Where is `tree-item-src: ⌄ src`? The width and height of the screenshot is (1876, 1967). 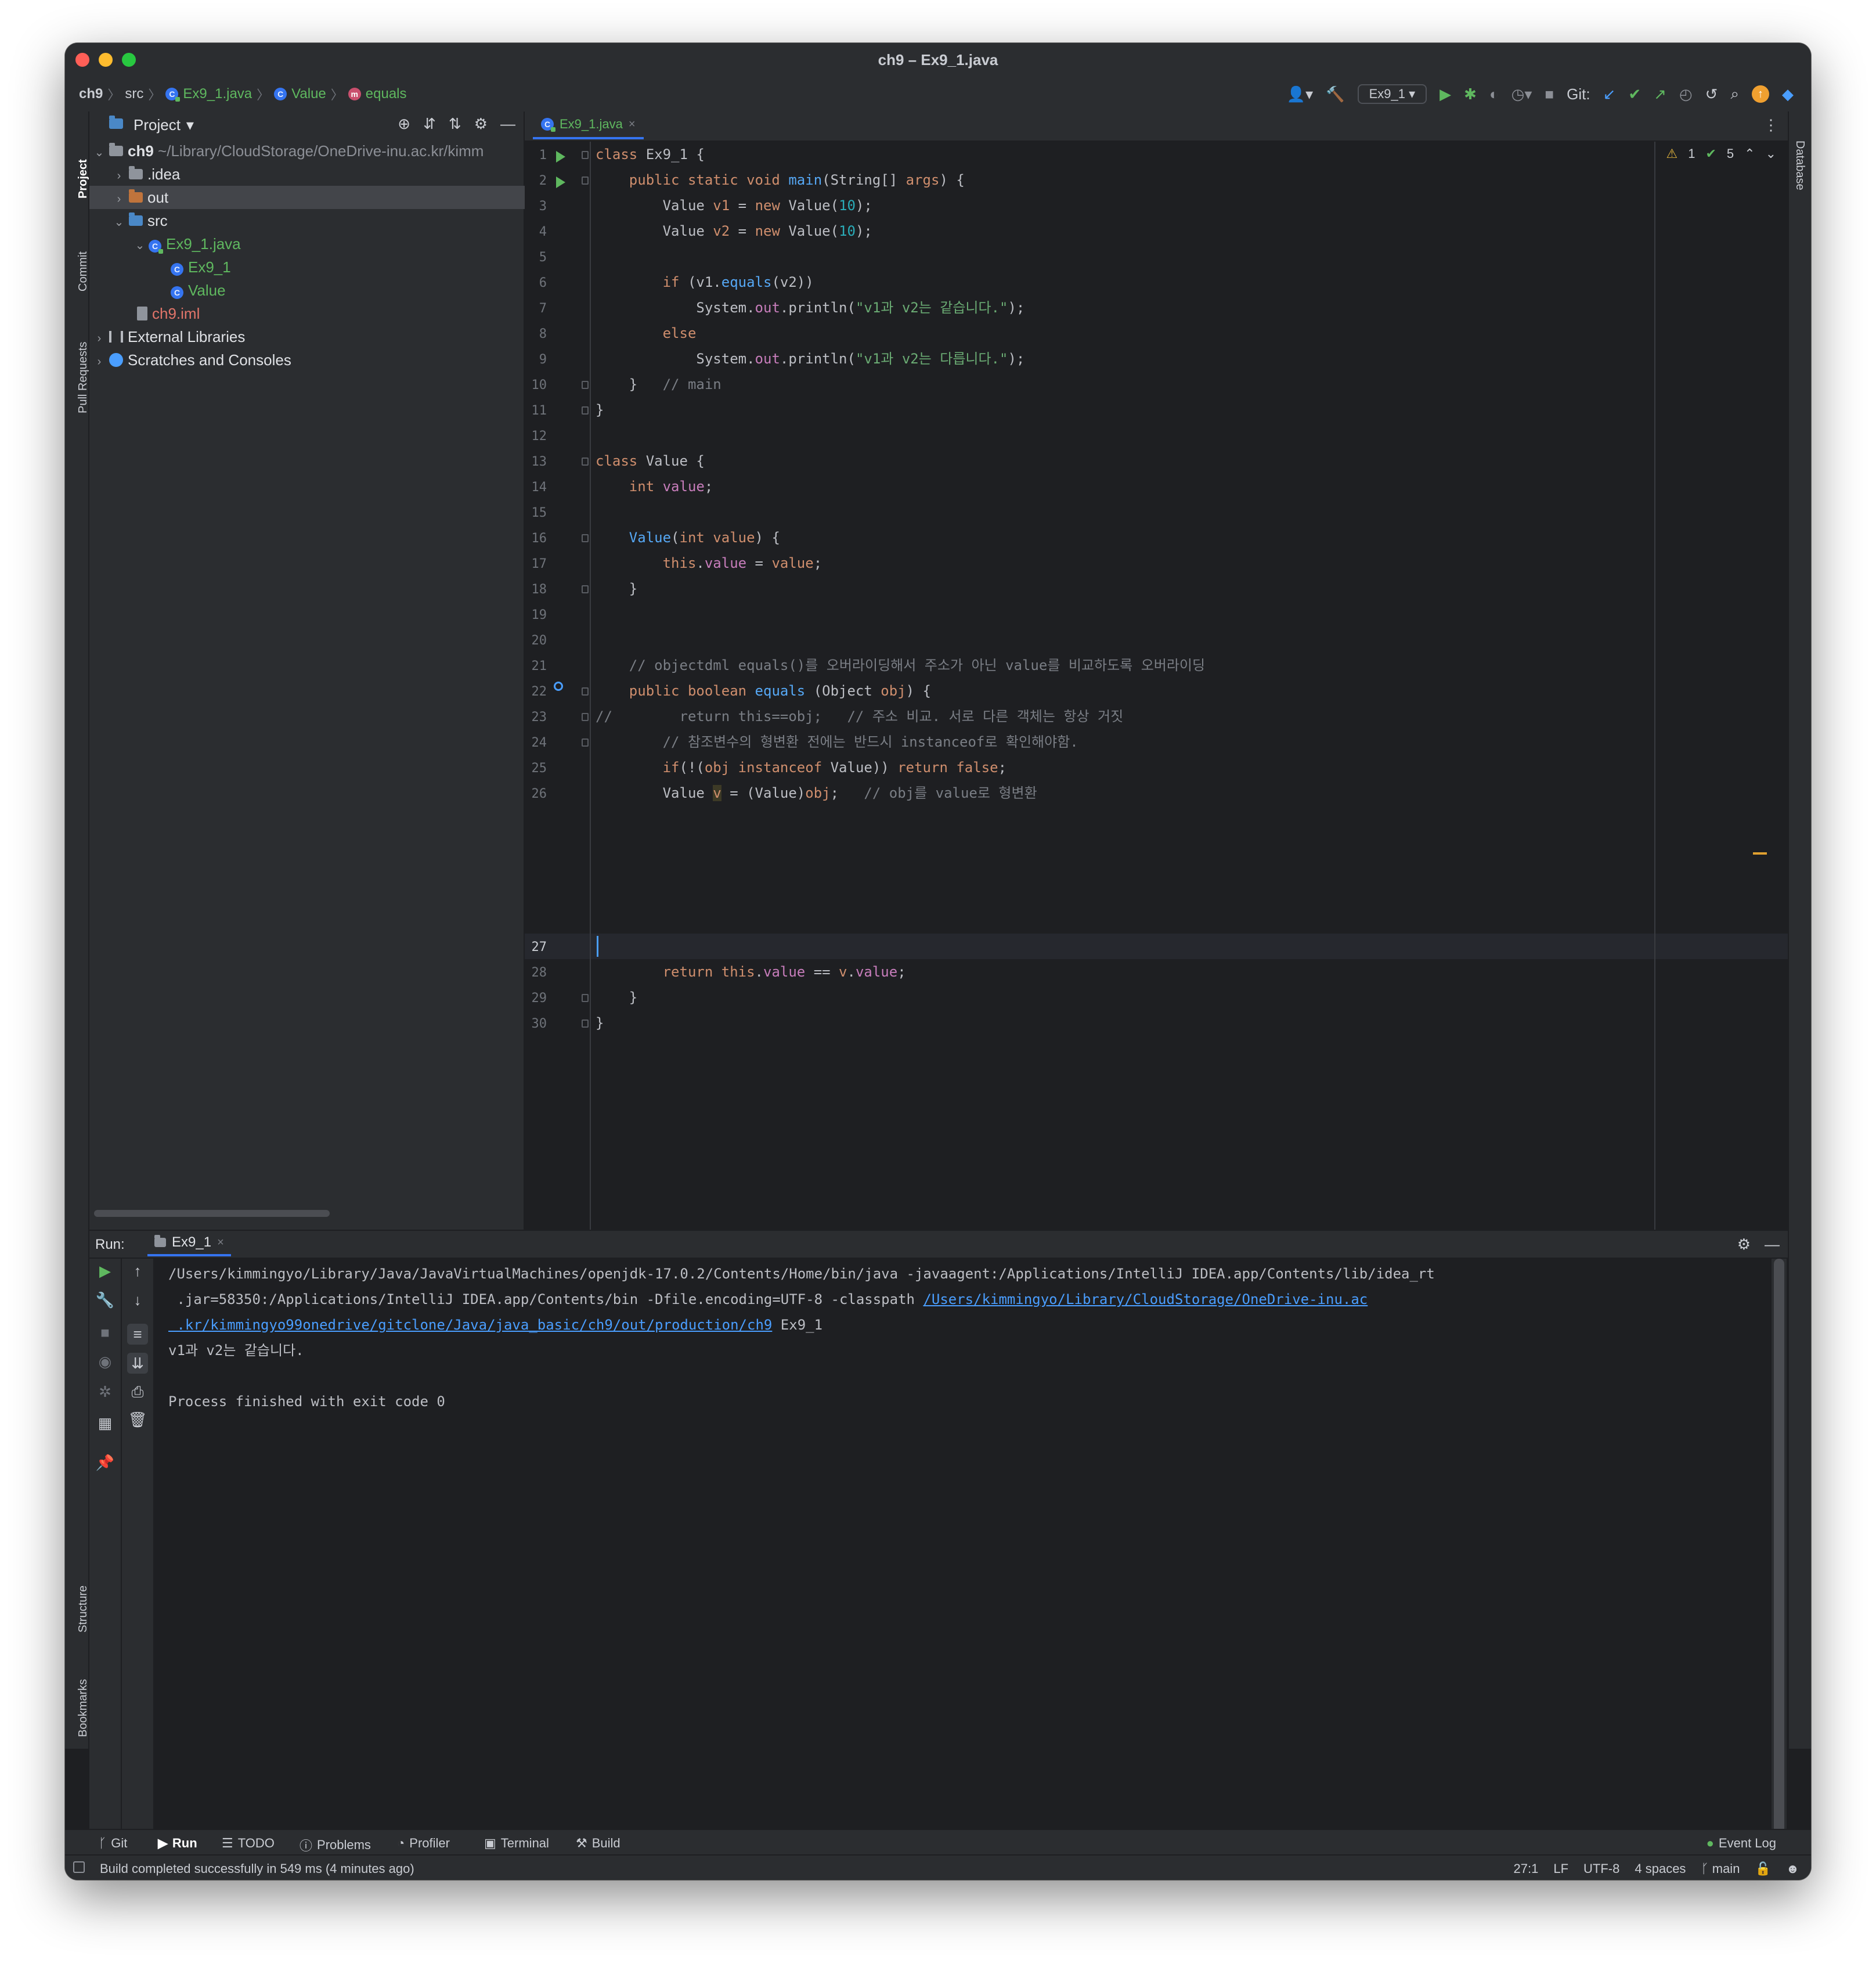
tree-item-src: ⌄ src is located at coordinates (318, 220).